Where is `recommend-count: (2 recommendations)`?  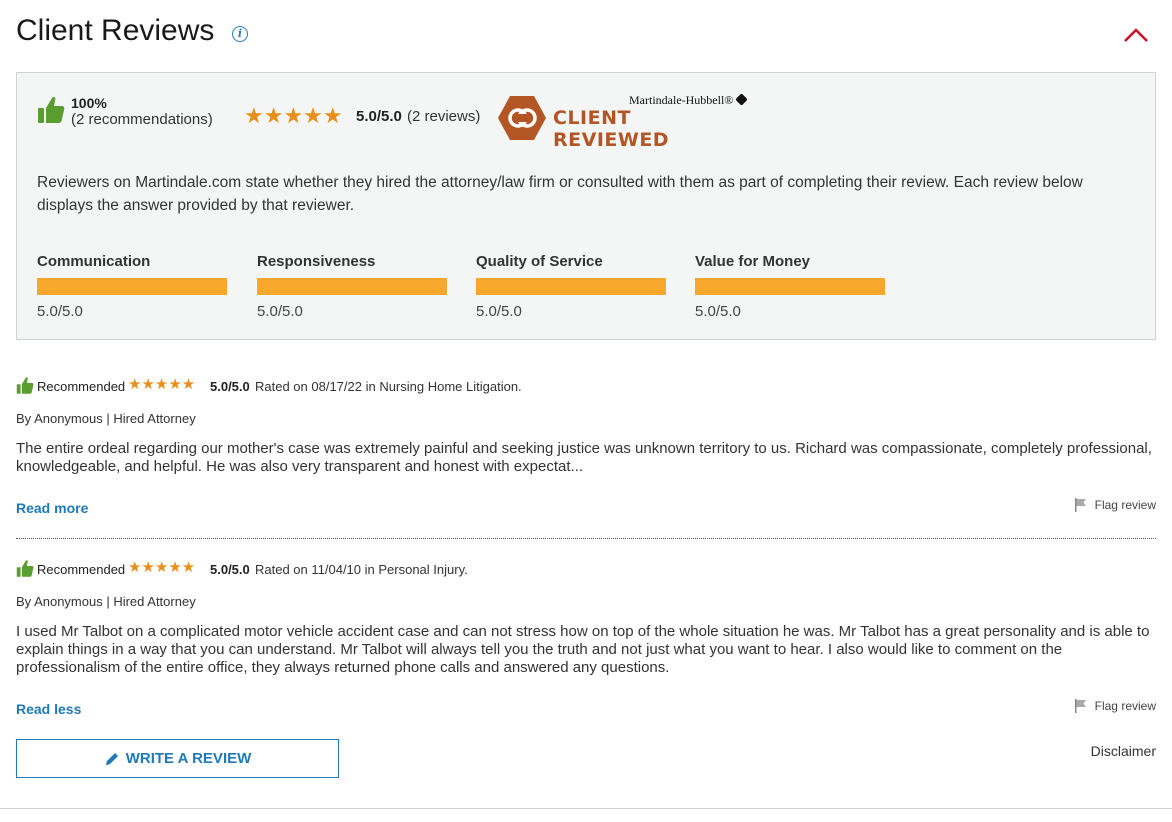 recommend-count: (2 recommendations) is located at coordinates (142, 119).